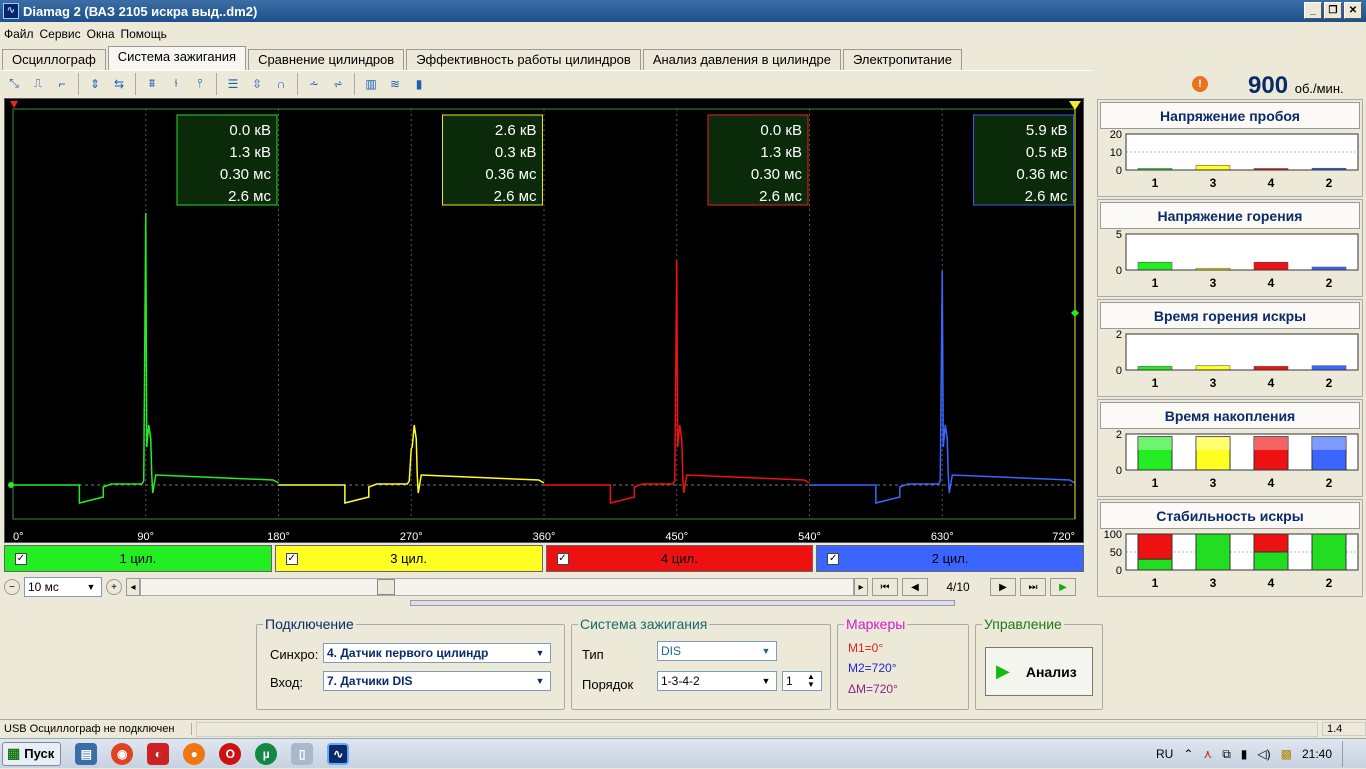 The image size is (1366, 769). Describe the element at coordinates (395, 84) in the screenshot. I see `spectrum-icon: ≋` at that location.